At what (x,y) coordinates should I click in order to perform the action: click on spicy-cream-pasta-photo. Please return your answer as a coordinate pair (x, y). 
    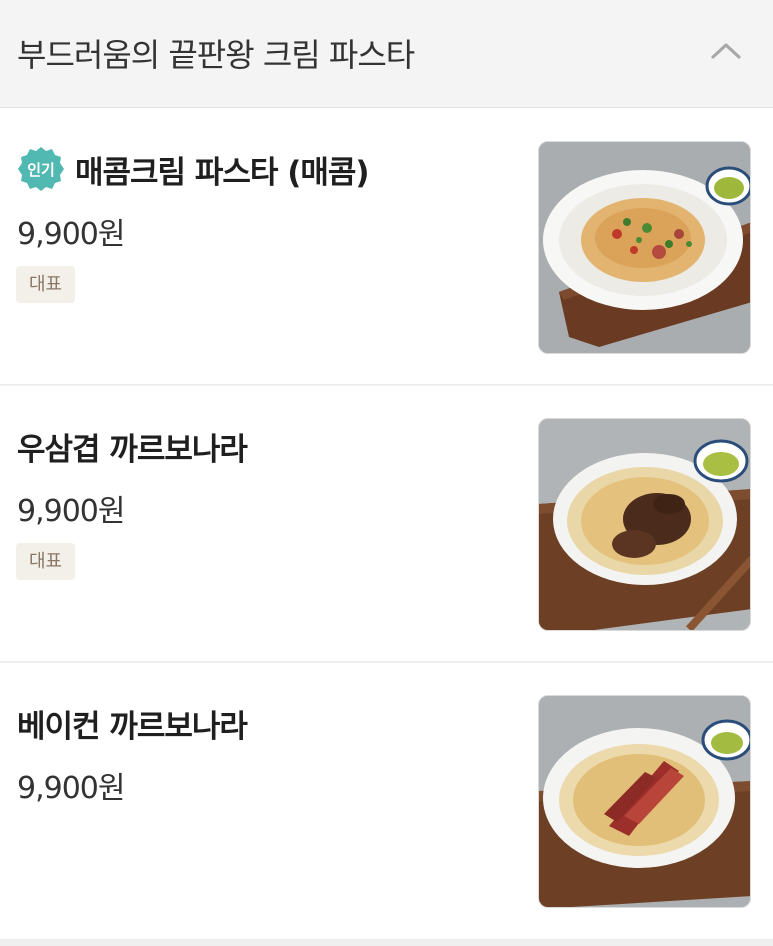
    Looking at the image, I should click on (644, 247).